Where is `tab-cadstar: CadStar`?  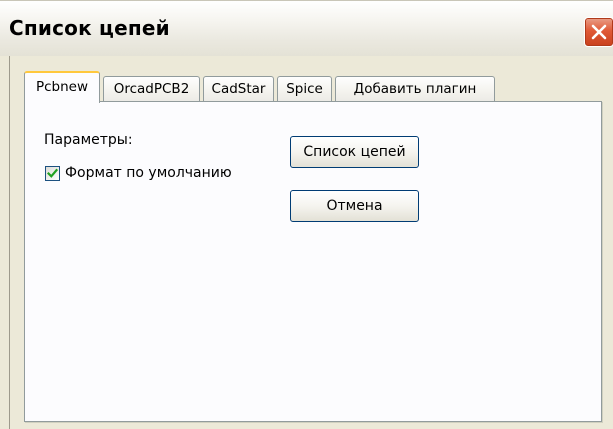
tab-cadstar: CadStar is located at coordinates (238, 88).